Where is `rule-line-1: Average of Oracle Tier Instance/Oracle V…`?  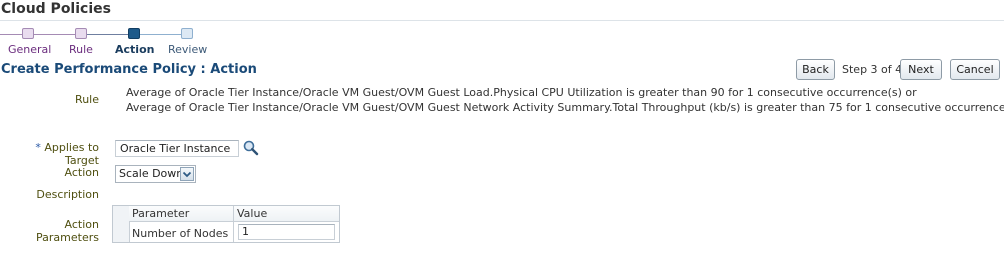 rule-line-1: Average of Oracle Tier Instance/Oracle V… is located at coordinates (521, 92).